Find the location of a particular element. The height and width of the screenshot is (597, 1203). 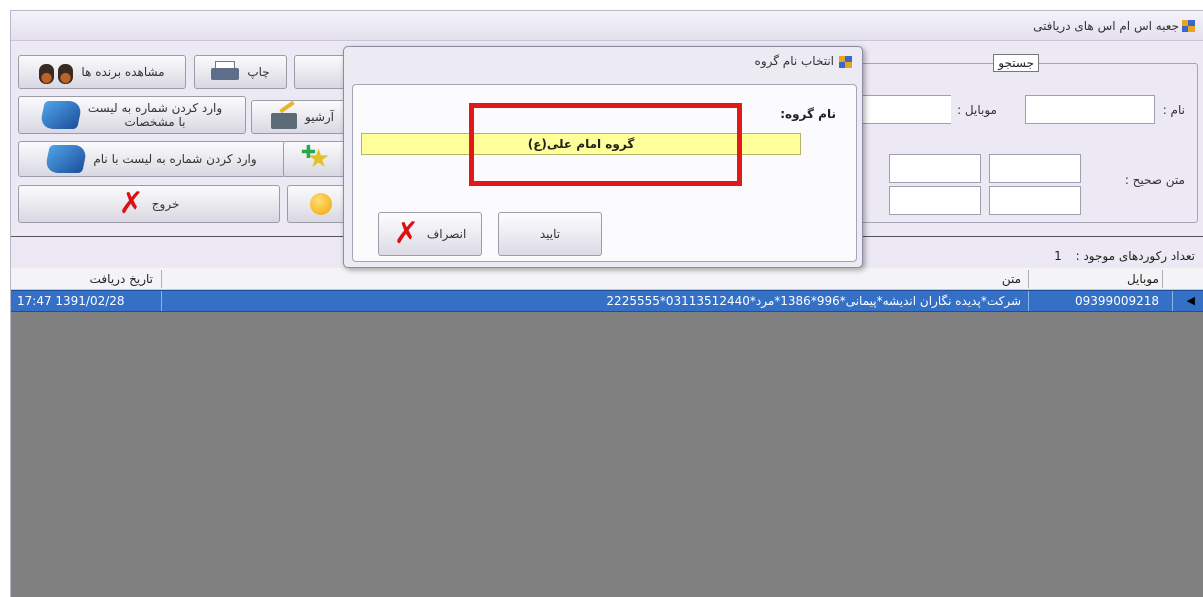

warning-icon is located at coordinates (320, 204).